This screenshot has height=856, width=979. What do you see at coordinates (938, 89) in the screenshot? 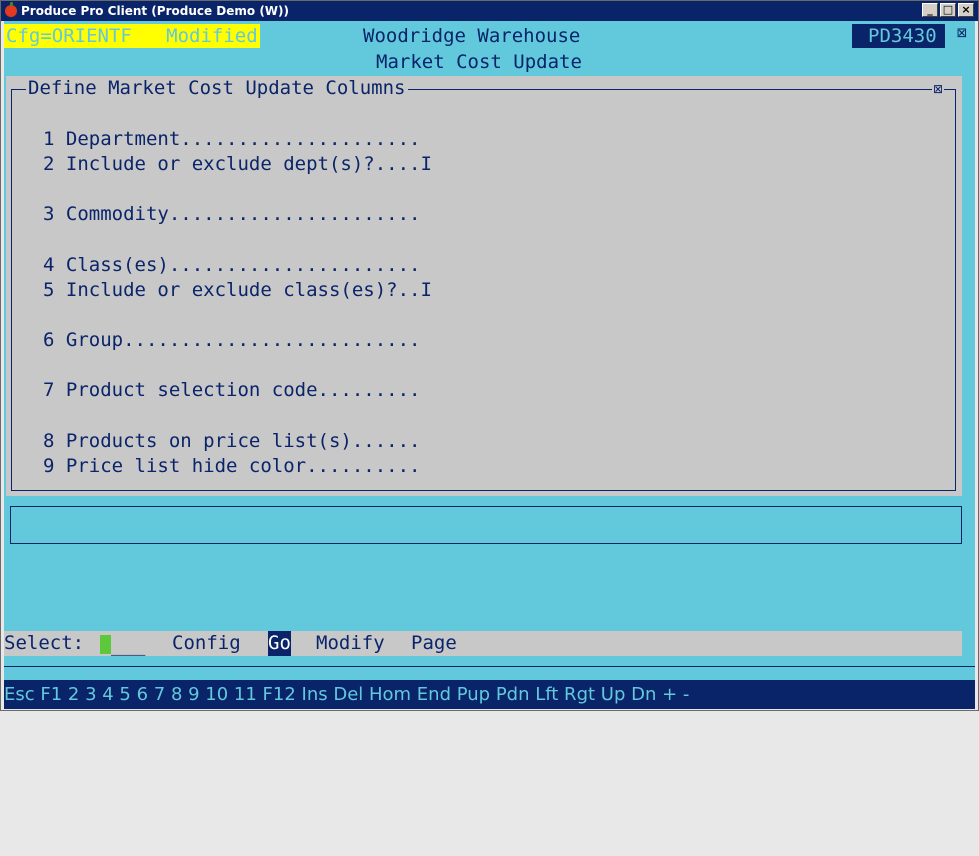
I see `panel-close-icon: ⊠` at bounding box center [938, 89].